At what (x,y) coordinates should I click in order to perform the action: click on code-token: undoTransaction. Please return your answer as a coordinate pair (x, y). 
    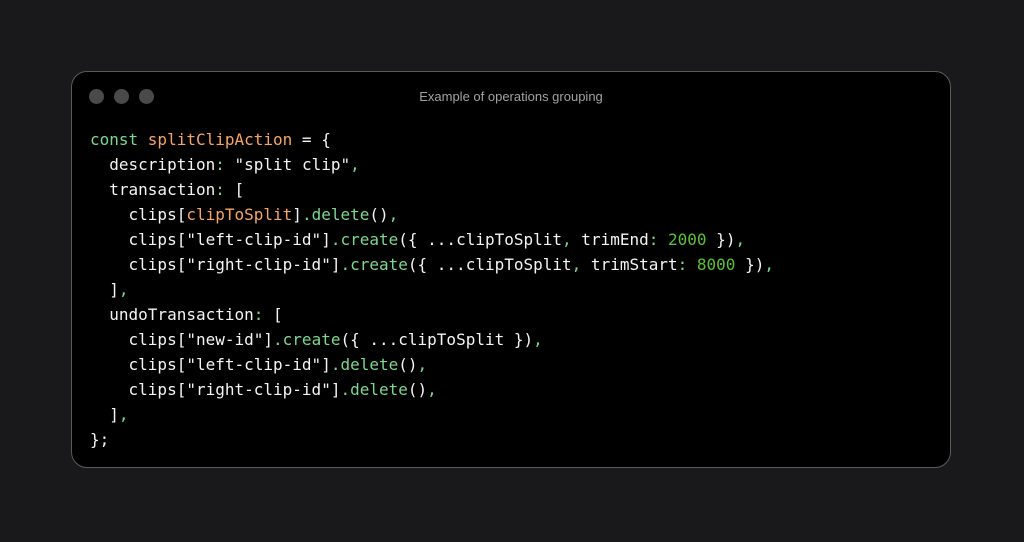
    Looking at the image, I should click on (172, 314).